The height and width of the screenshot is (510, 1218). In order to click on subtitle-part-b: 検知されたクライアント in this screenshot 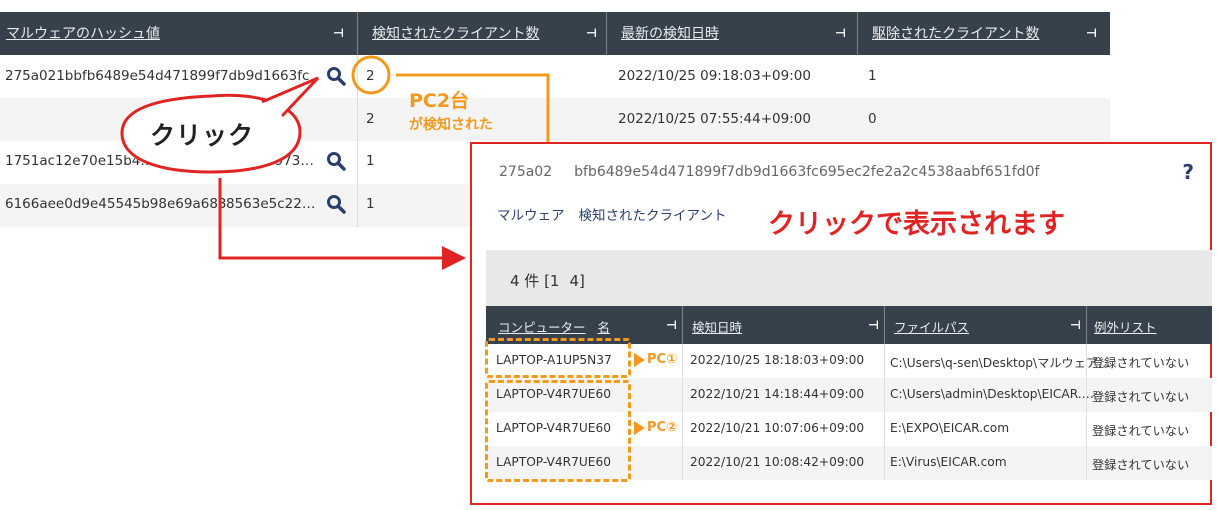, I will do `click(652, 216)`.